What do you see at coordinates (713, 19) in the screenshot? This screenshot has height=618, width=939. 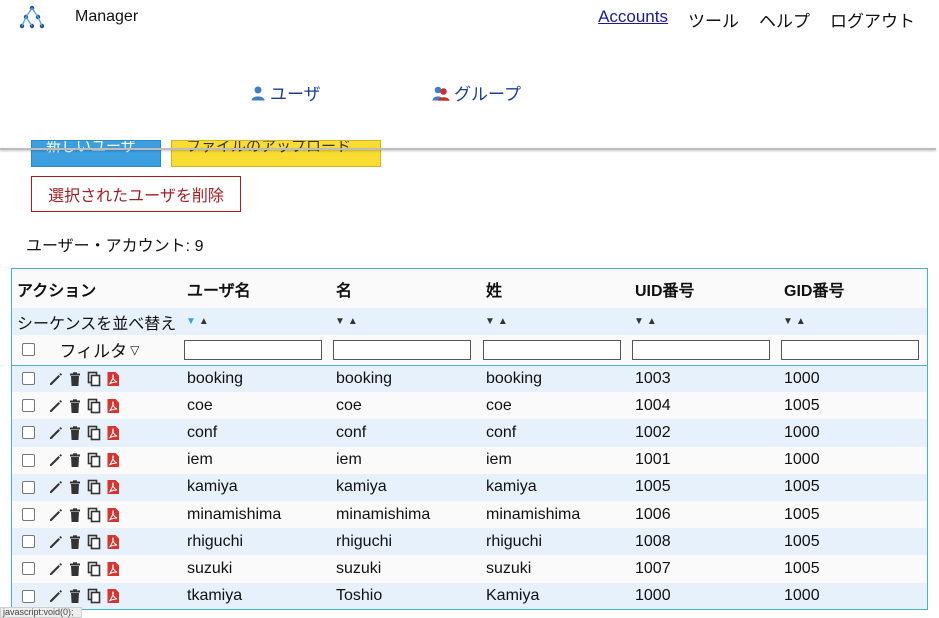 I see `nav-tools-link: ツール` at bounding box center [713, 19].